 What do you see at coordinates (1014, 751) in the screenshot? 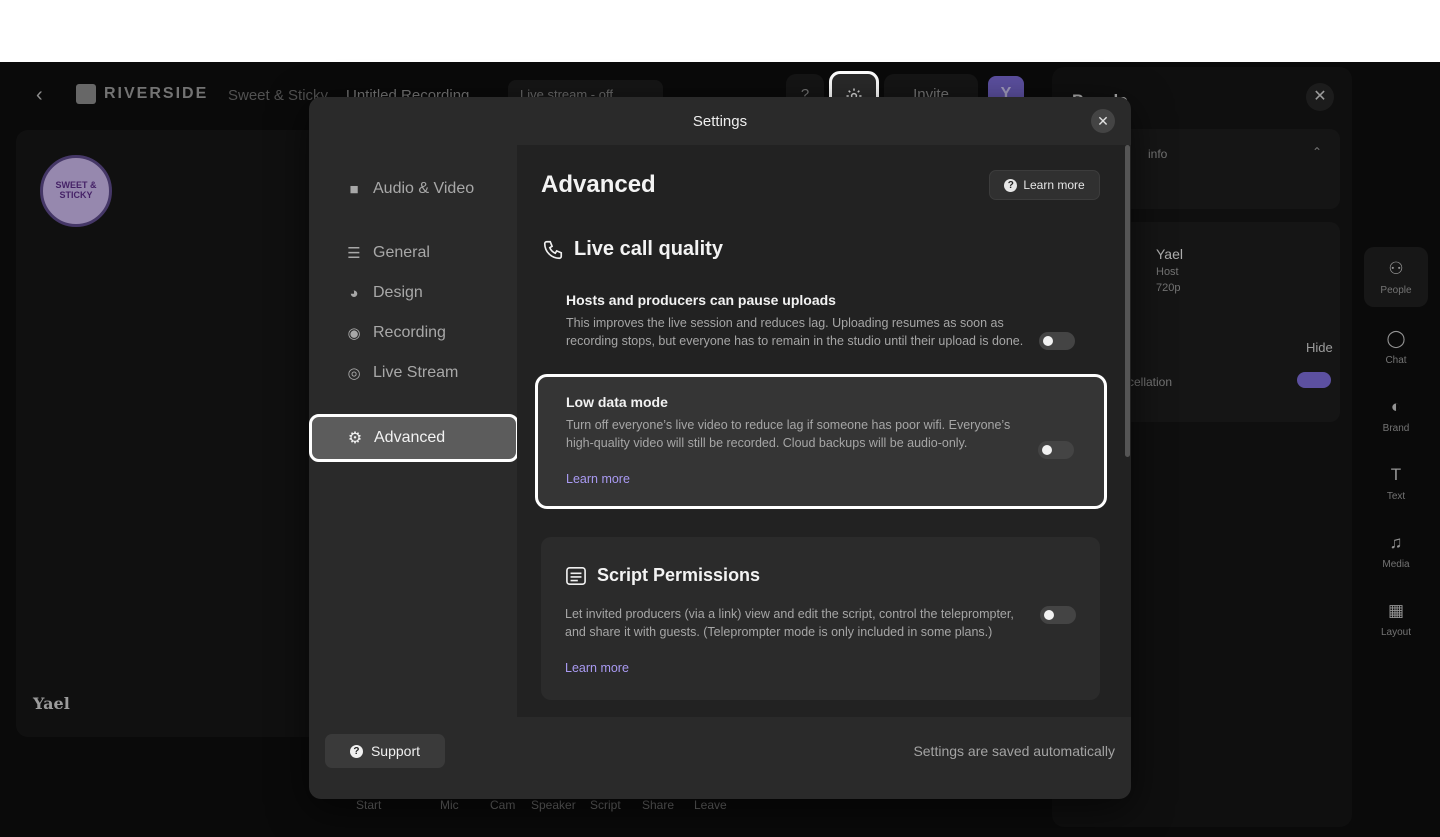
I see `autosave-note: Settings are saved automatically` at bounding box center [1014, 751].